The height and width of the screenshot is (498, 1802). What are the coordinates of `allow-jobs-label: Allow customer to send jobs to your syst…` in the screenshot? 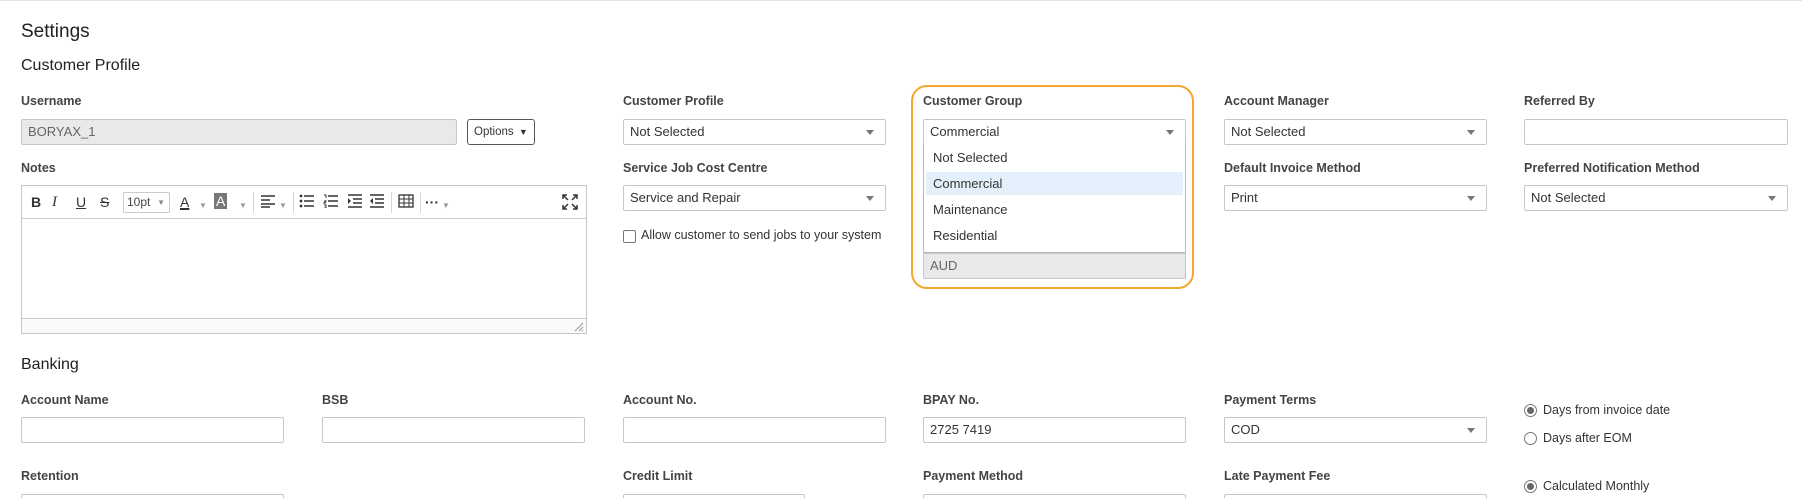 It's located at (761, 235).